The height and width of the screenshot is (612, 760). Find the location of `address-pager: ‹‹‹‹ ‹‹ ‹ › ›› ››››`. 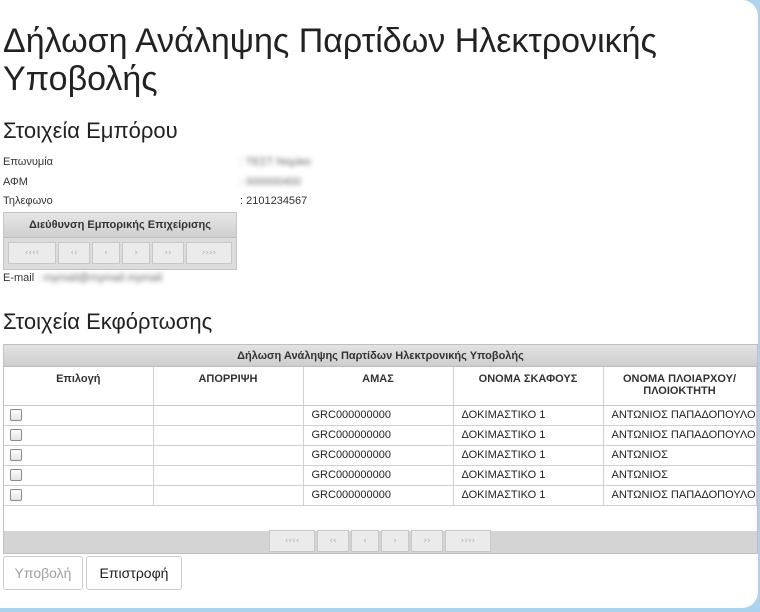

address-pager: ‹‹‹‹ ‹‹ ‹ › ›› ›››› is located at coordinates (120, 253).